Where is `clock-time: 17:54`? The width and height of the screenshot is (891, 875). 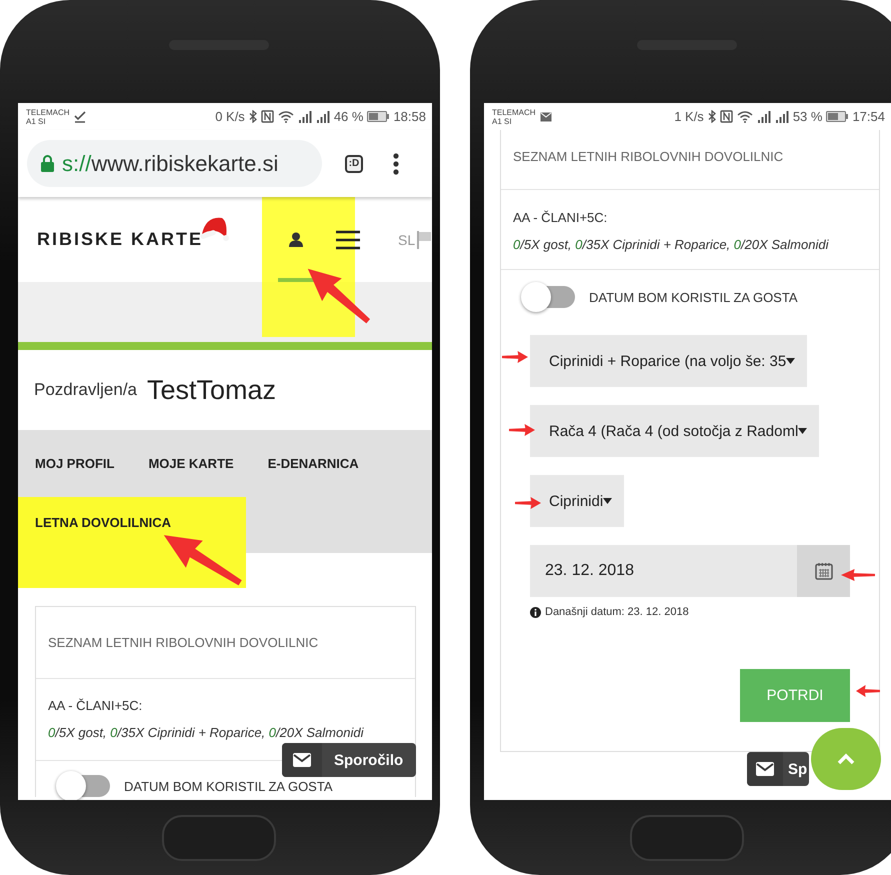 clock-time: 17:54 is located at coordinates (868, 116).